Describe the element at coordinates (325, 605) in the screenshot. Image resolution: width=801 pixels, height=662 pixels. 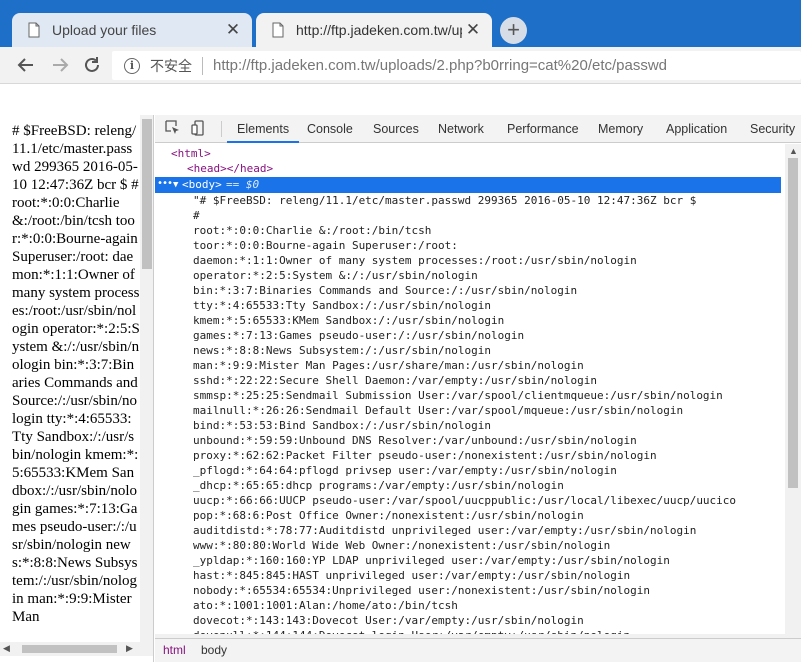
I see `dom-text-line: ato:*:1001:1001:Alan:/home/ato:/bin/tcsh` at that location.